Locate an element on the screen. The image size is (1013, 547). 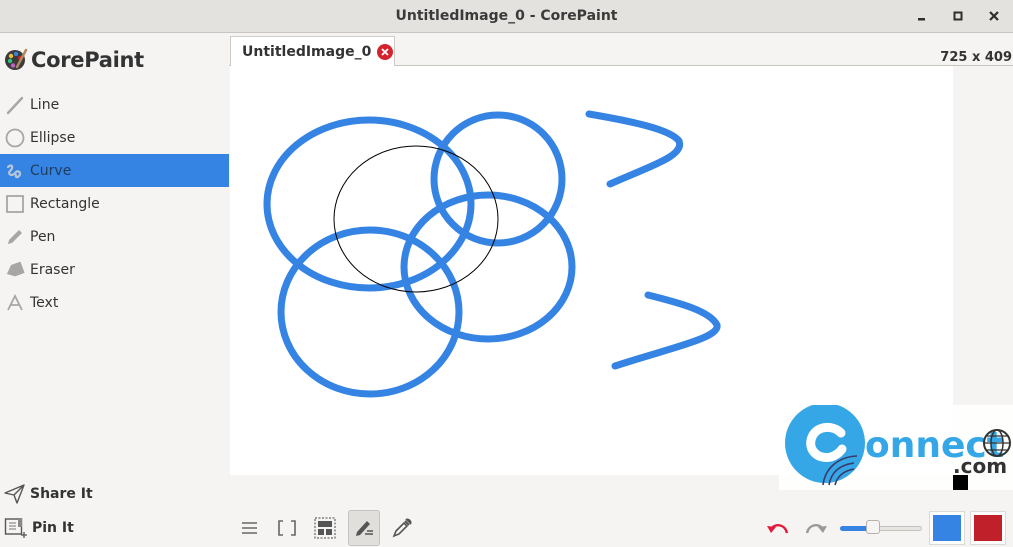
redo-button is located at coordinates (816, 528).